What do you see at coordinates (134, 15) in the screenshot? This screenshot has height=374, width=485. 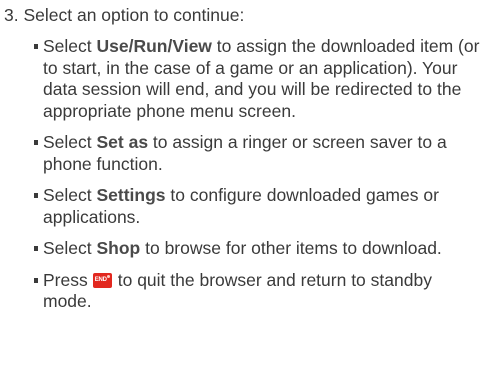 I see `step-text: Select an option to continue:` at bounding box center [134, 15].